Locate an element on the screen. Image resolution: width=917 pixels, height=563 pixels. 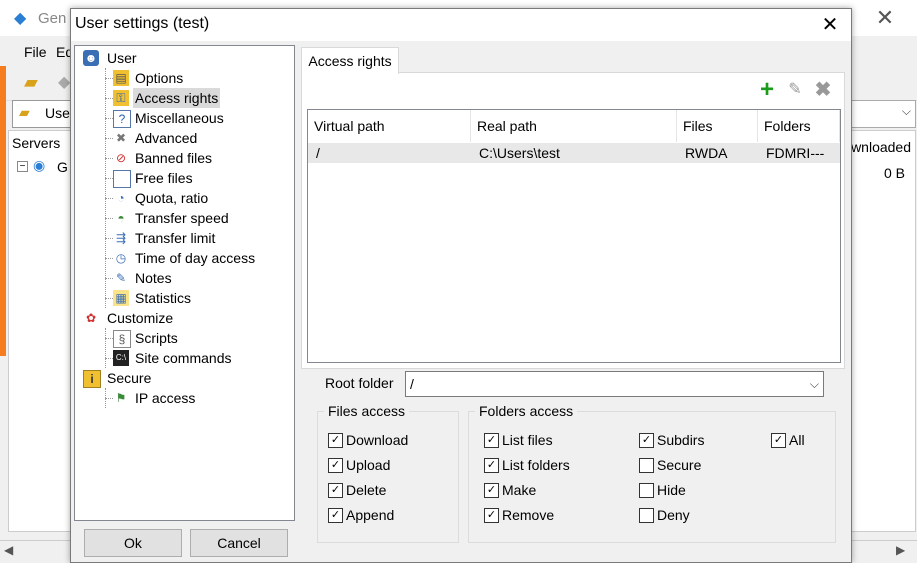
tree-label: Statistics is located at coordinates (163, 298).